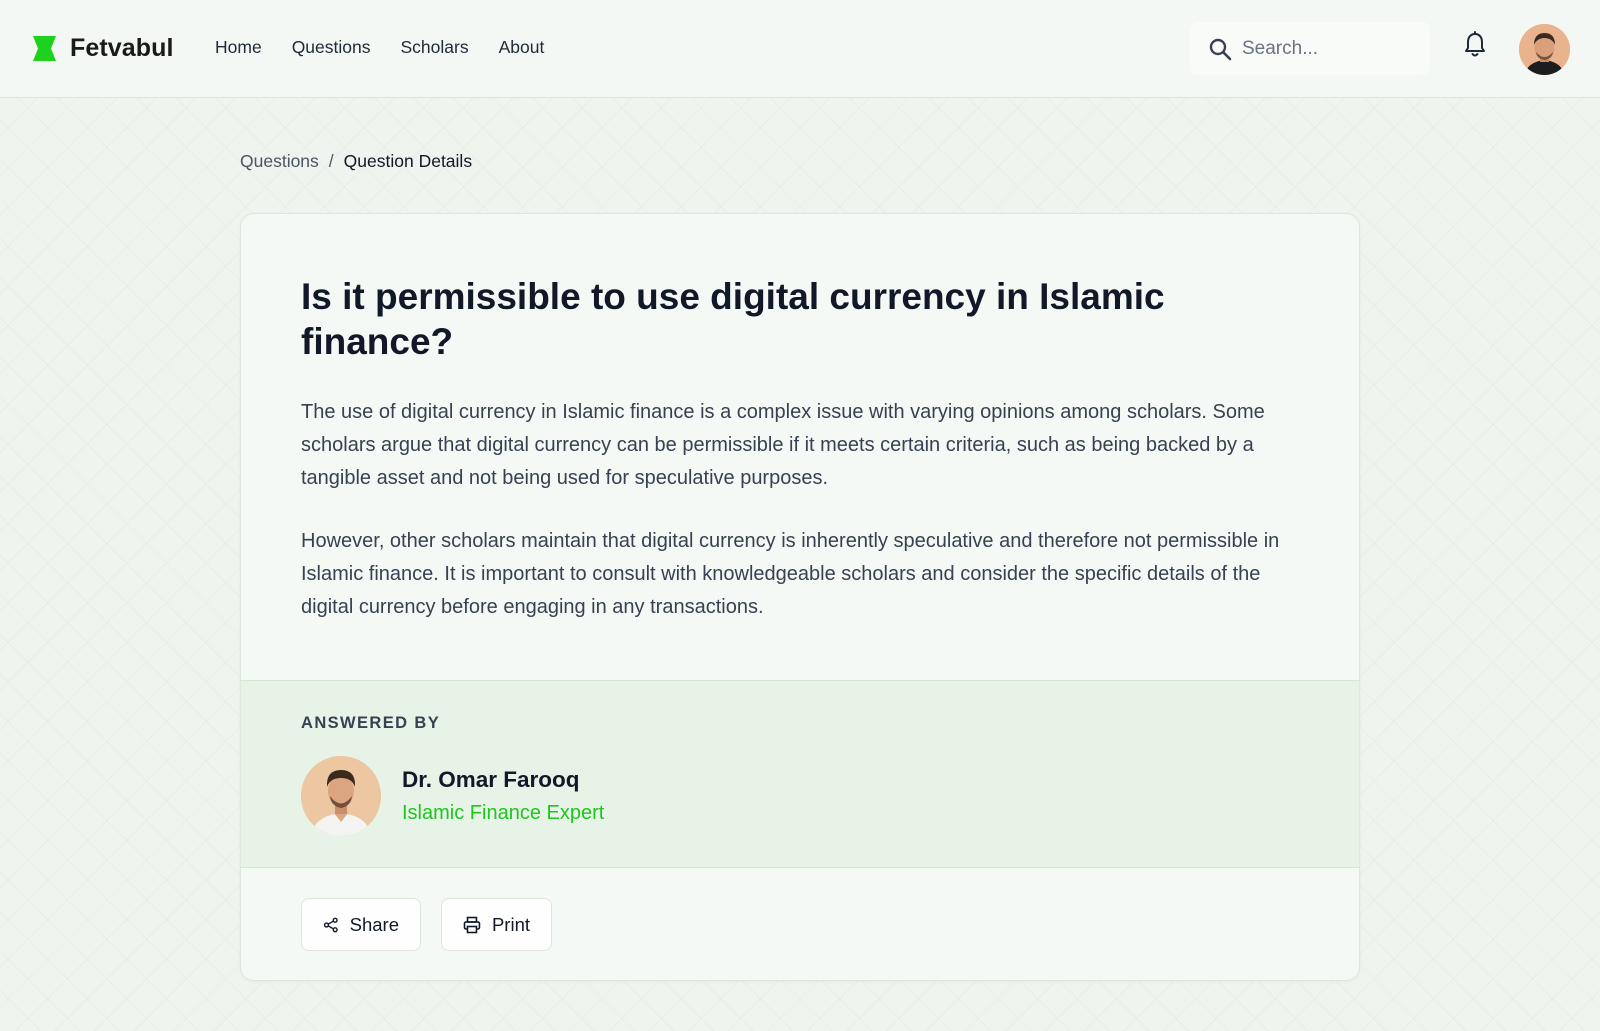  I want to click on top-navigation-bar: Fetvabul Home Questions Scholars About, so click(800, 49).